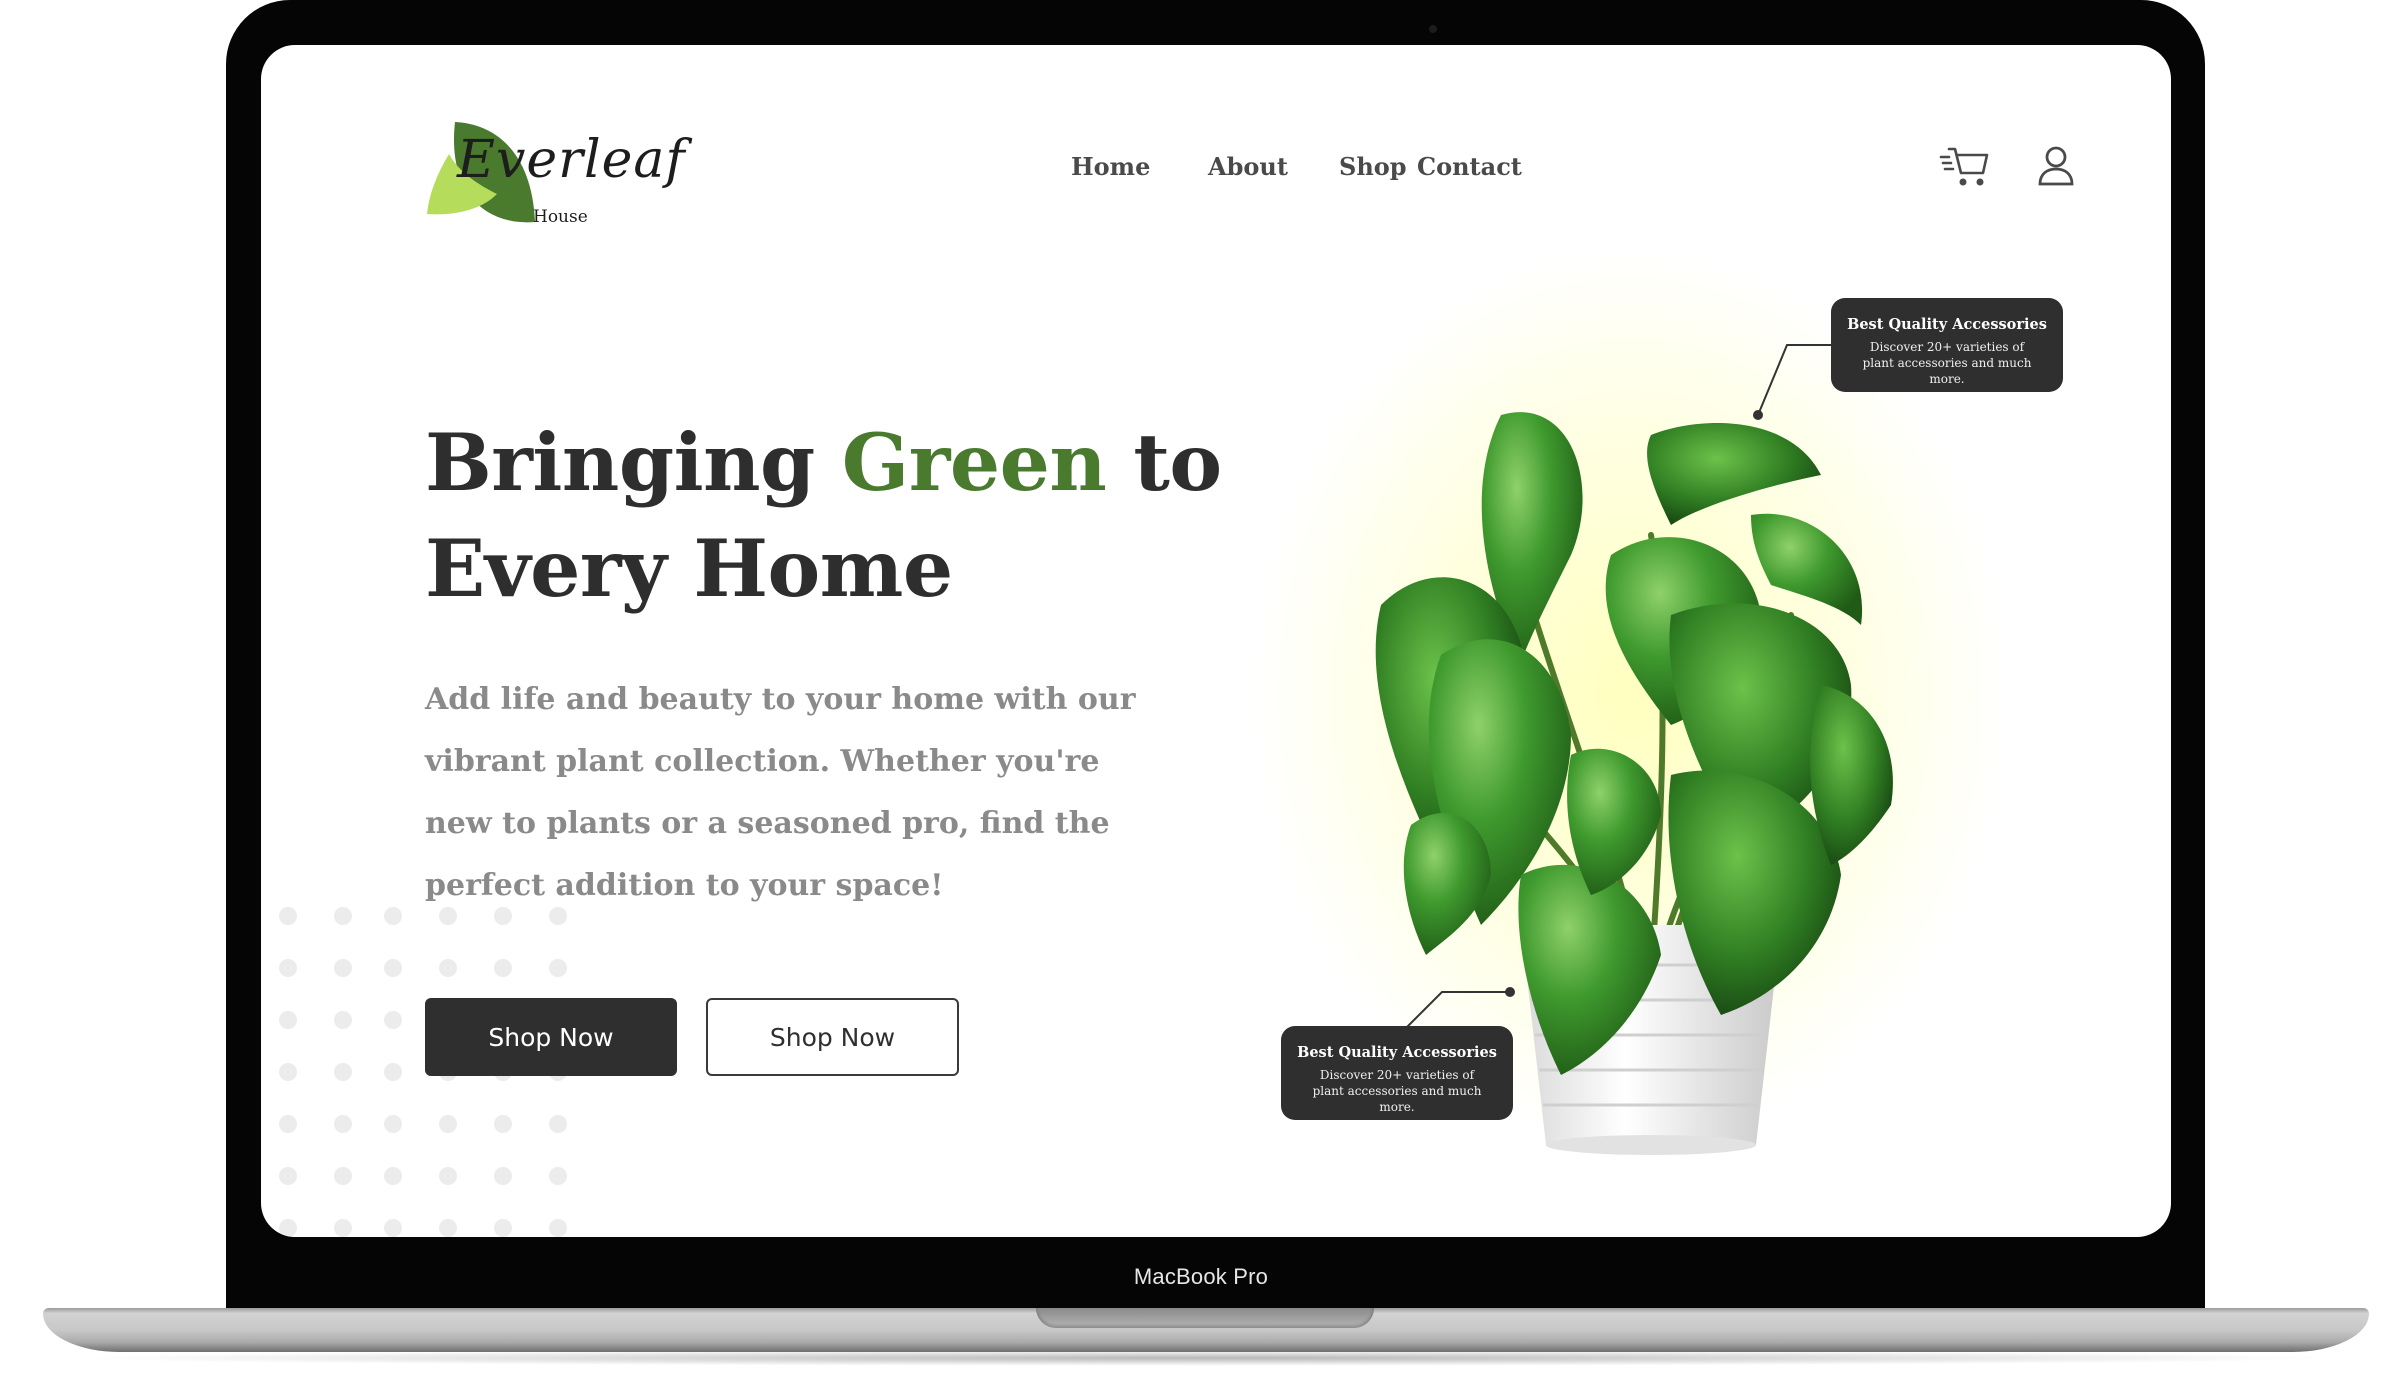  Describe the element at coordinates (689, 568) in the screenshot. I see `hero-title-line2: Every Home` at that location.